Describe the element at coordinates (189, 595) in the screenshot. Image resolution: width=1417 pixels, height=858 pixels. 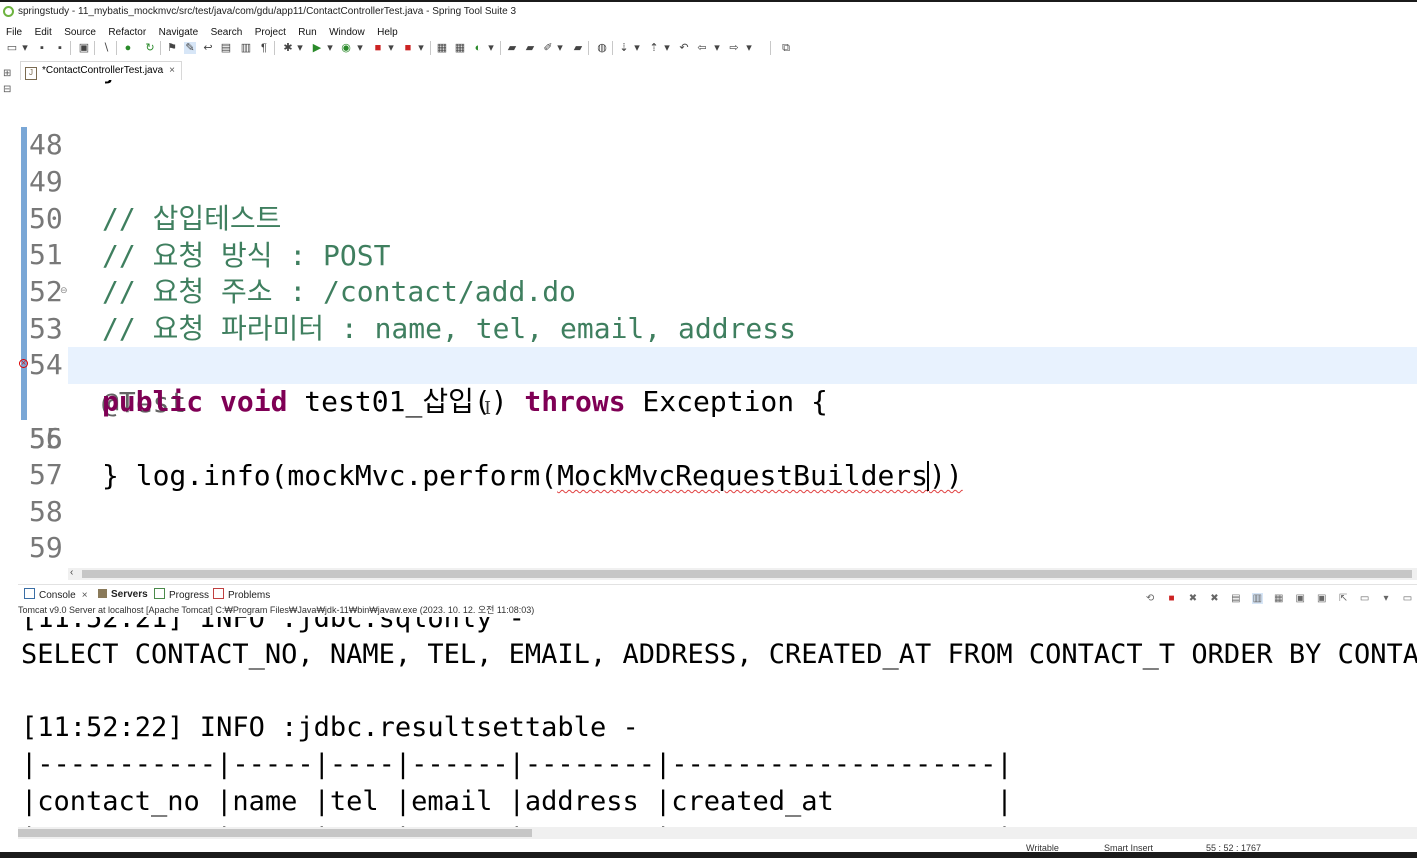
I see `tab-progress-label: Progress` at that location.